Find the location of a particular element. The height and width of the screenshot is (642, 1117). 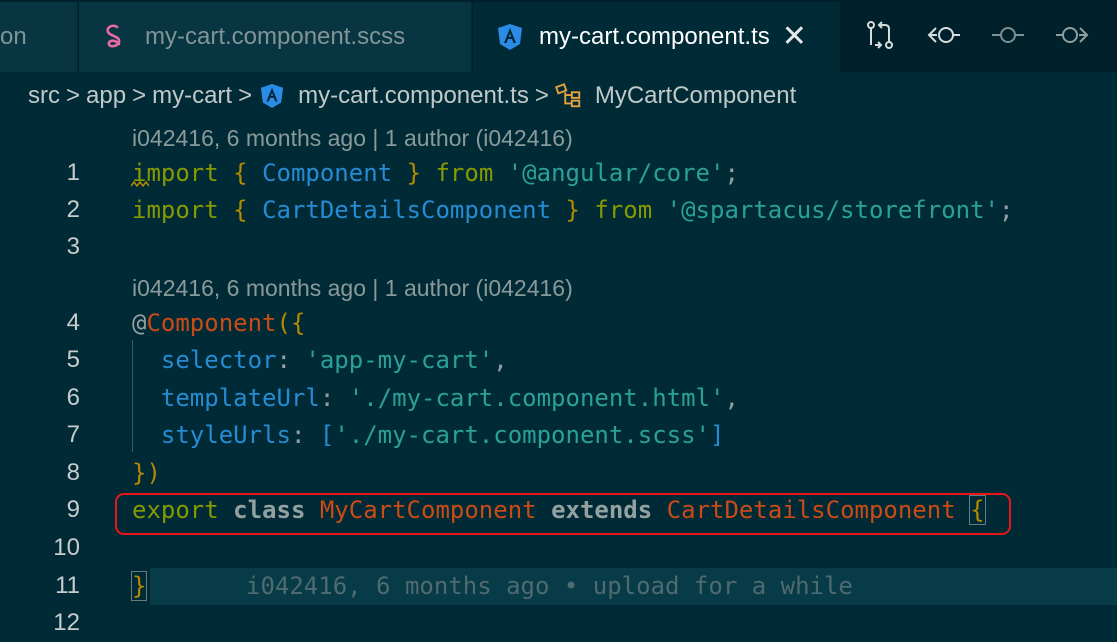

line-content: selector: 'app-my-cart', is located at coordinates (334, 359).